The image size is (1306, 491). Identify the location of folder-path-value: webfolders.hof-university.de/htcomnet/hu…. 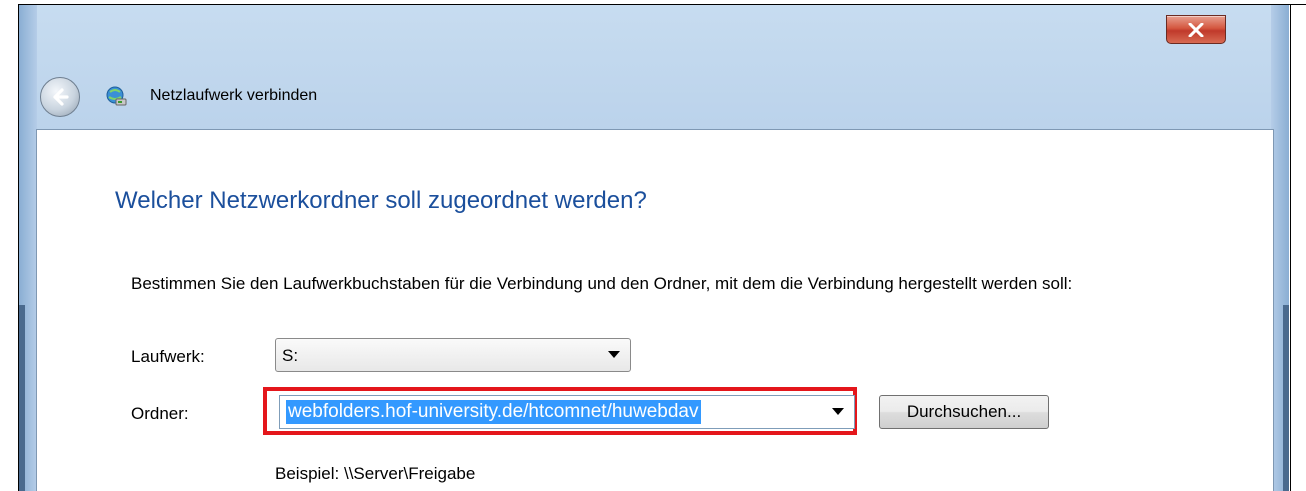
(493, 412).